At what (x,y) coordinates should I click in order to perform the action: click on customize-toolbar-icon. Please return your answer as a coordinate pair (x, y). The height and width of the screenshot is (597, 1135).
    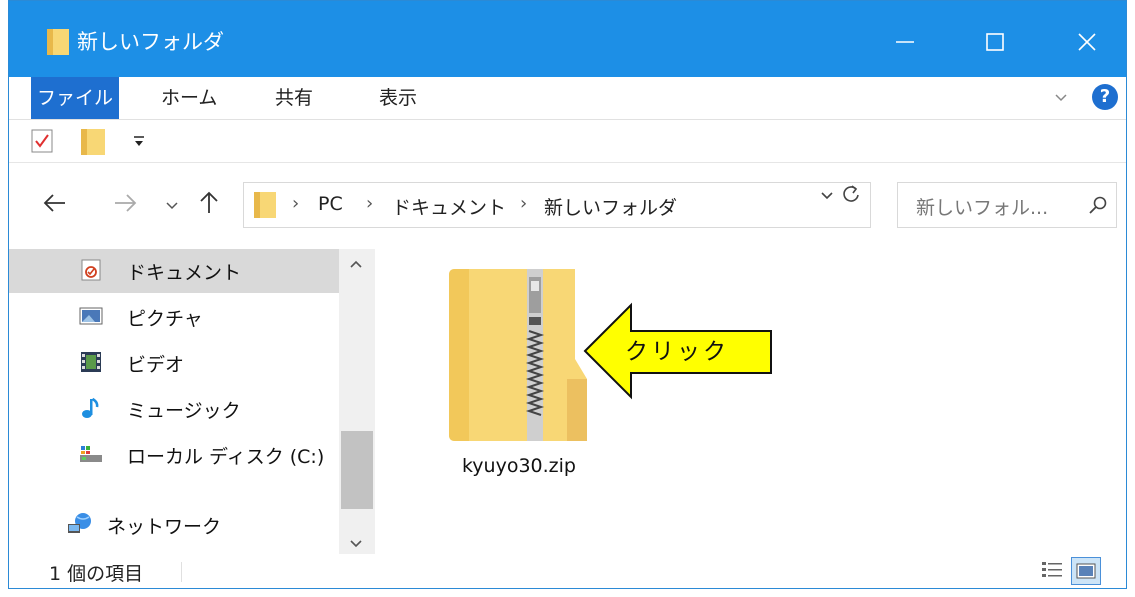
    Looking at the image, I should click on (139, 143).